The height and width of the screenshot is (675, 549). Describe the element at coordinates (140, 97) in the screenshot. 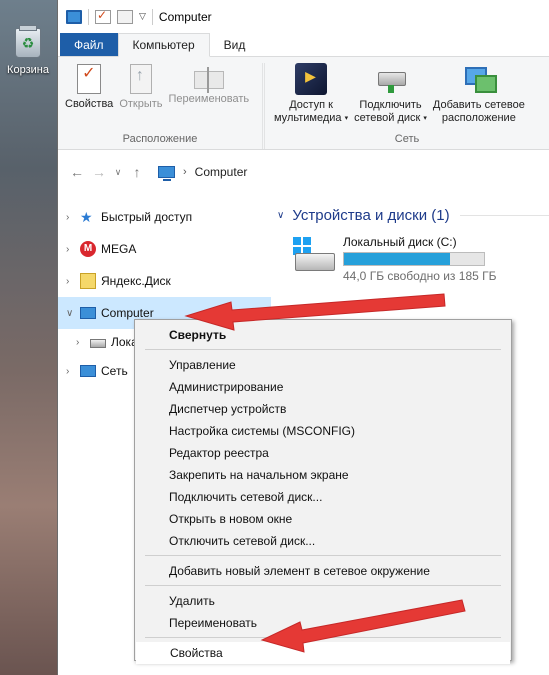

I see `open-button: Открыть` at that location.